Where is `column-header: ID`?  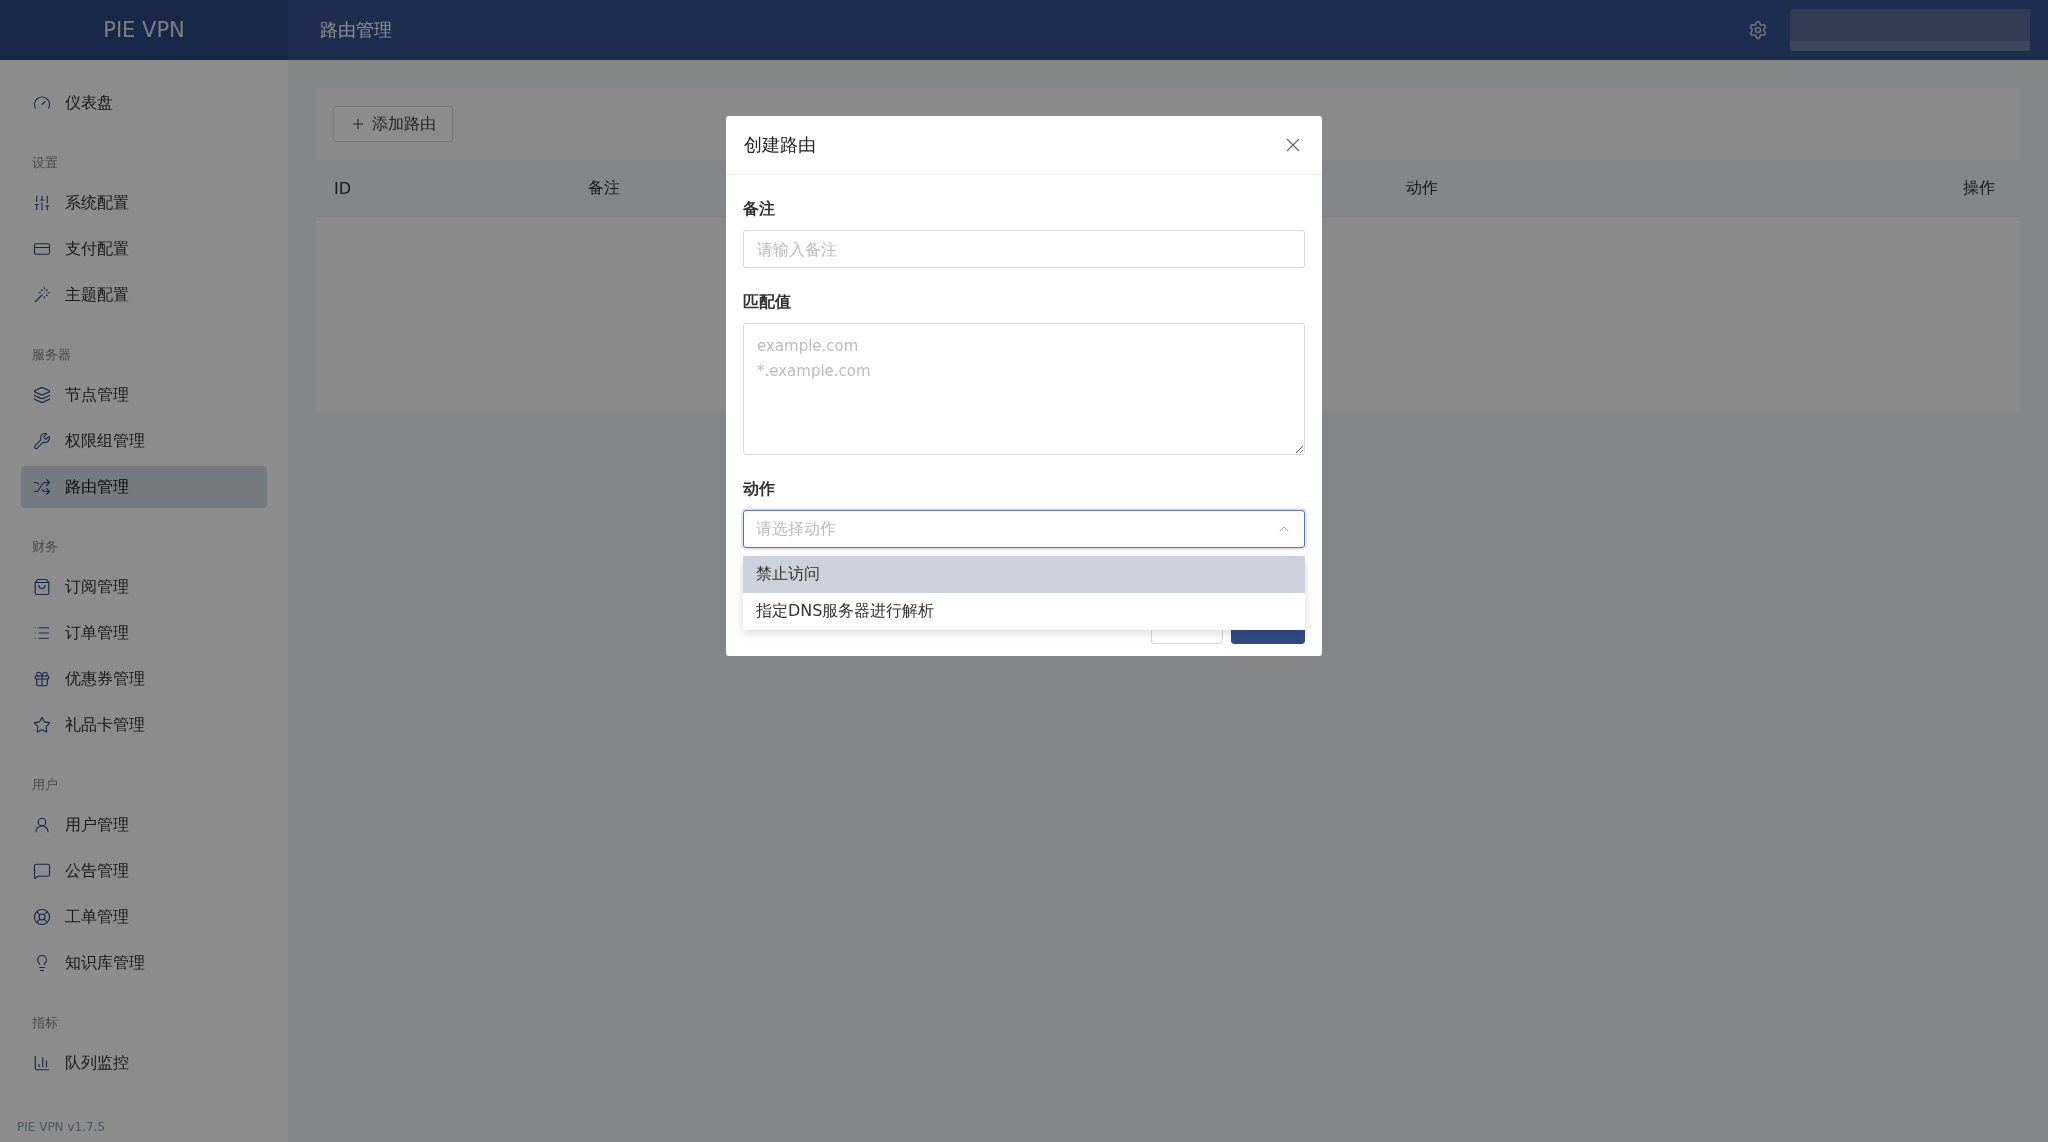
column-header: ID is located at coordinates (343, 188).